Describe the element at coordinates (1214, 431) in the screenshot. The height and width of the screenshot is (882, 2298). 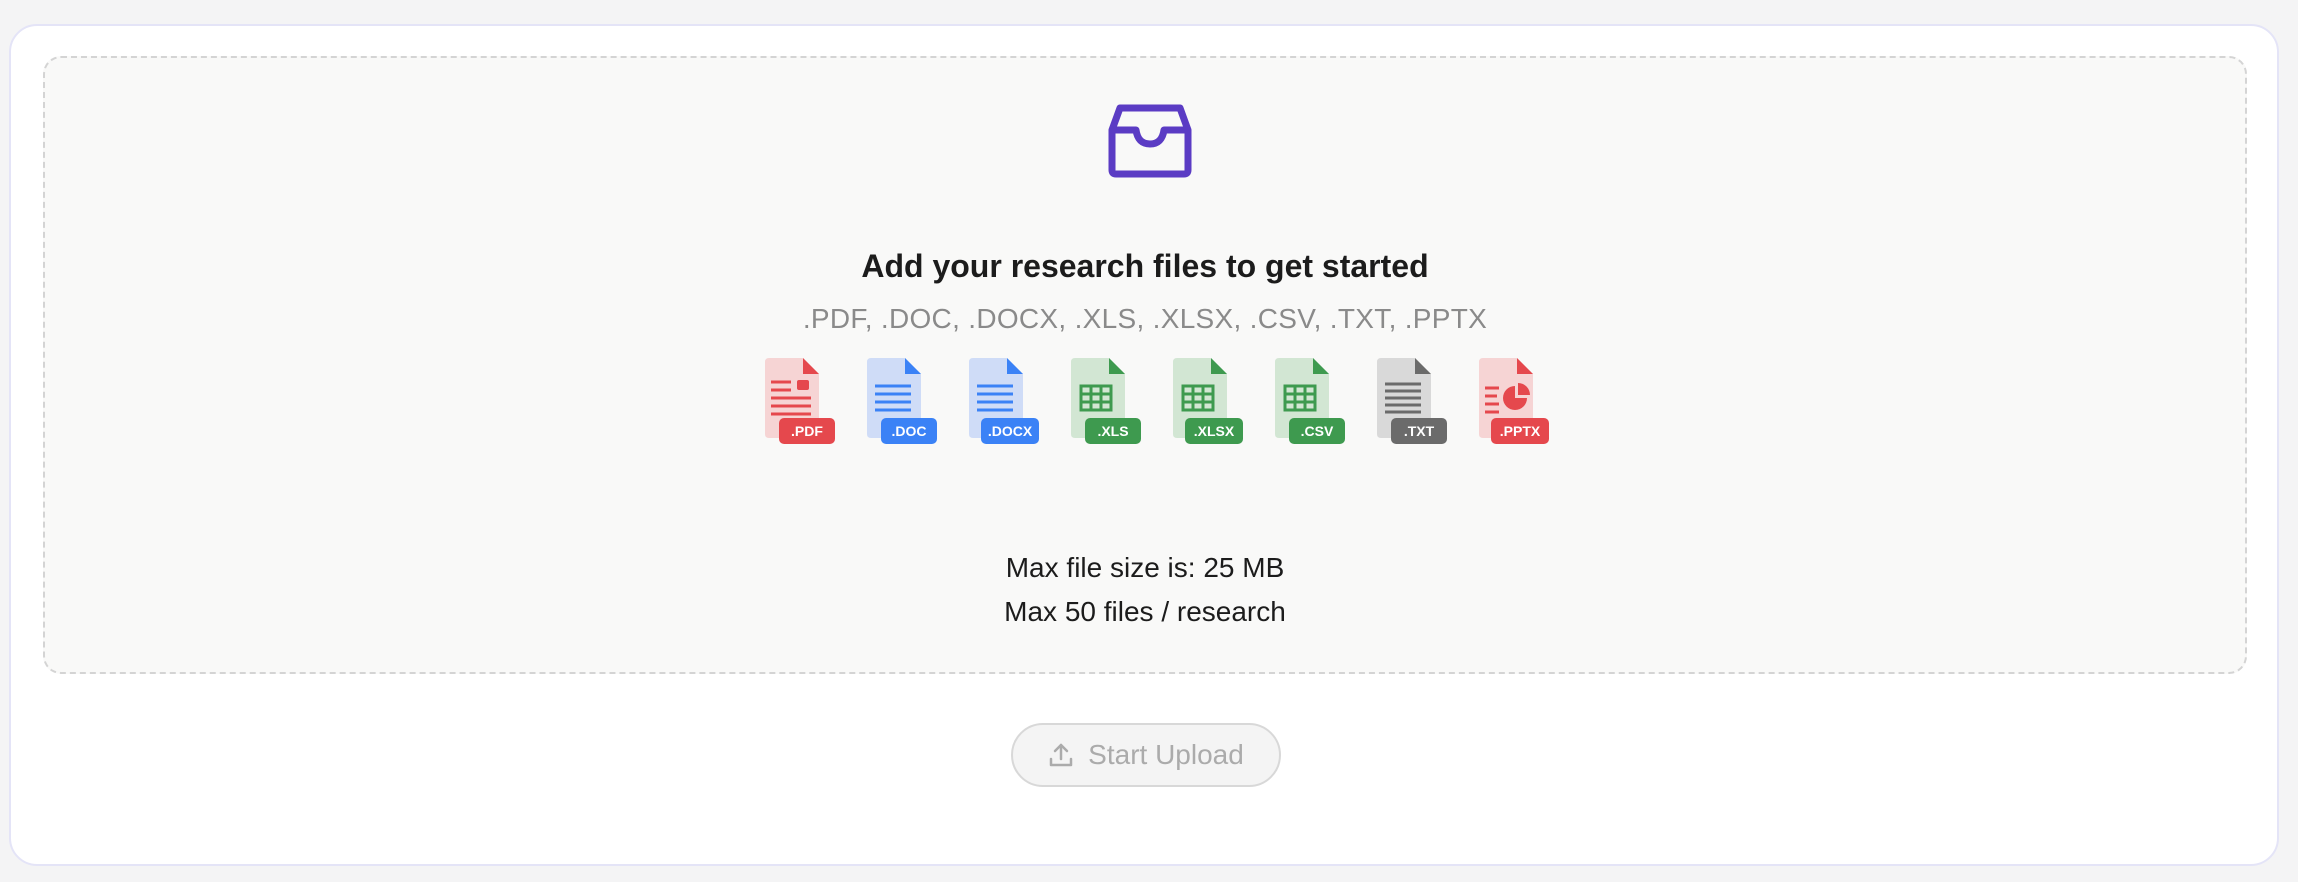
I see `xlsx-badge-label: .XLSX` at that location.